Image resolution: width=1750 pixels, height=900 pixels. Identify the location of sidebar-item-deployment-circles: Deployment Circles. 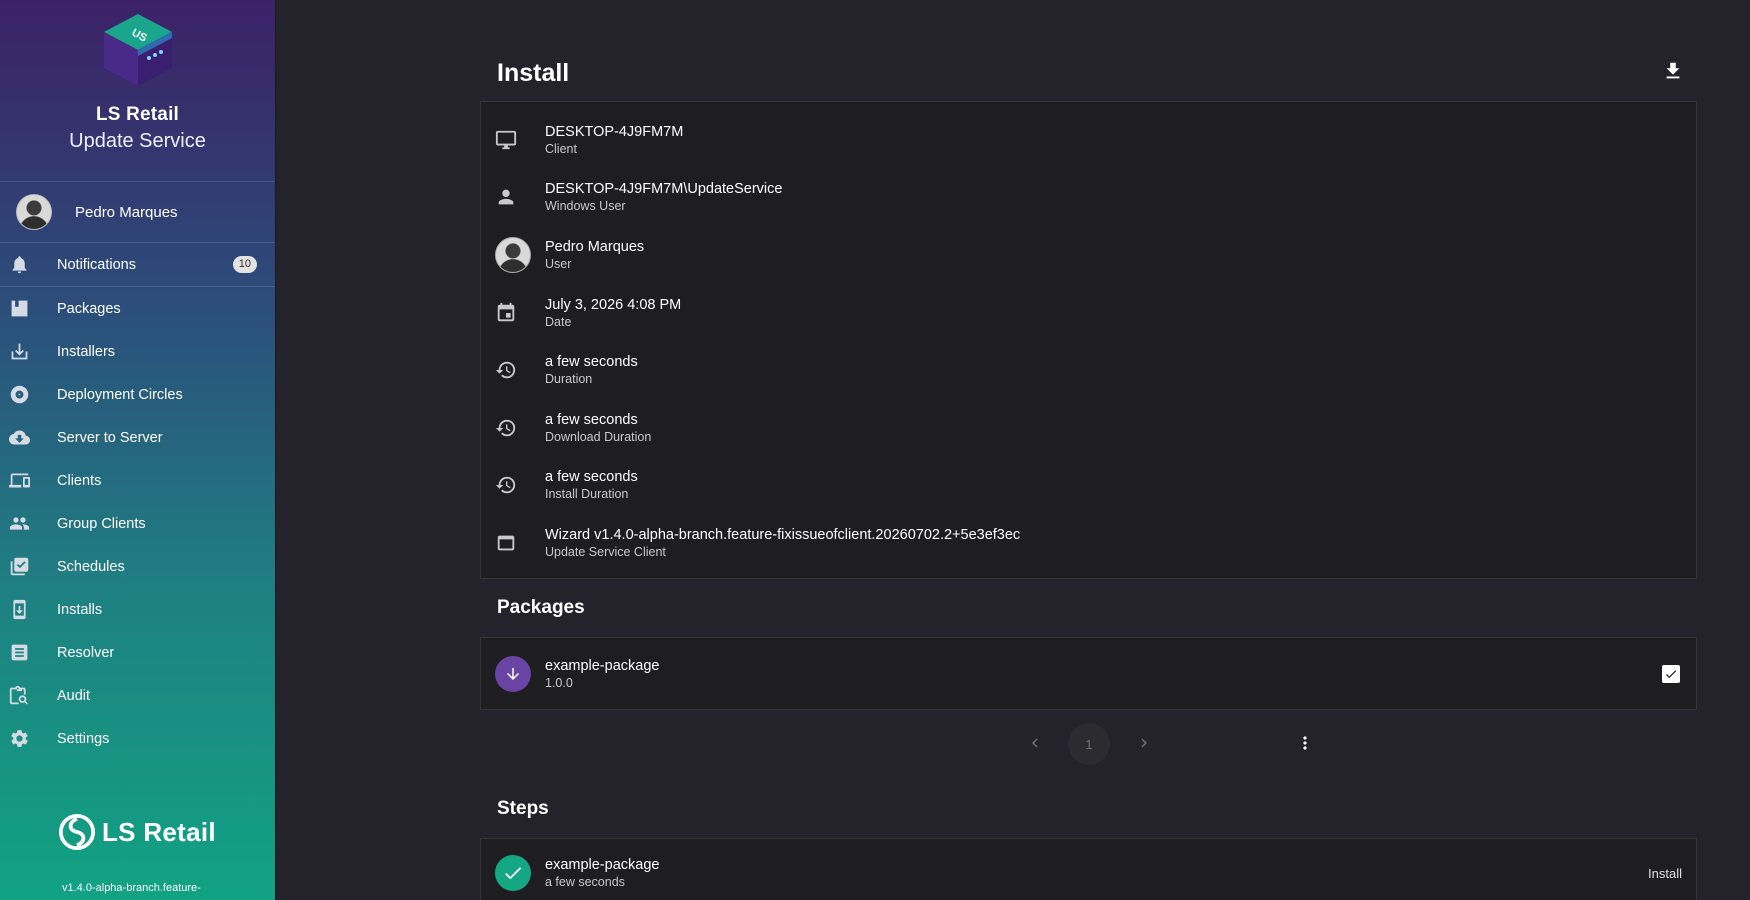
(137, 394).